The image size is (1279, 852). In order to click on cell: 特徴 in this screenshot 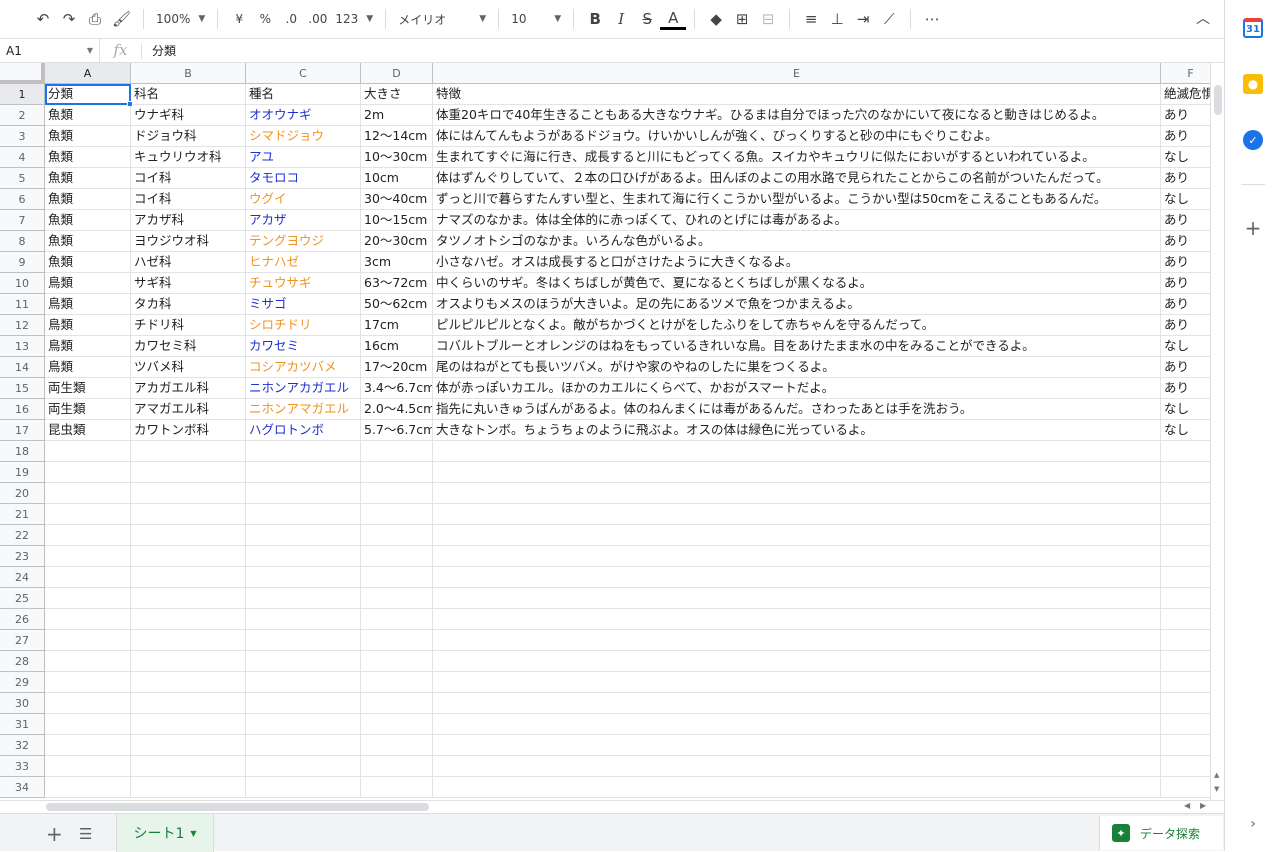, I will do `click(797, 94)`.